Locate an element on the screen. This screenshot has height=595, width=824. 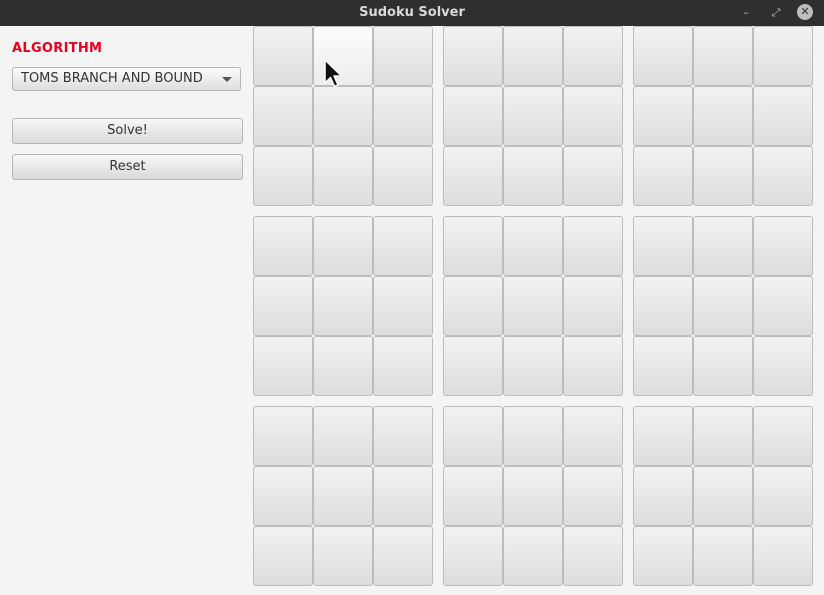
sudoku-cell-r4-c4 is located at coordinates (473, 246).